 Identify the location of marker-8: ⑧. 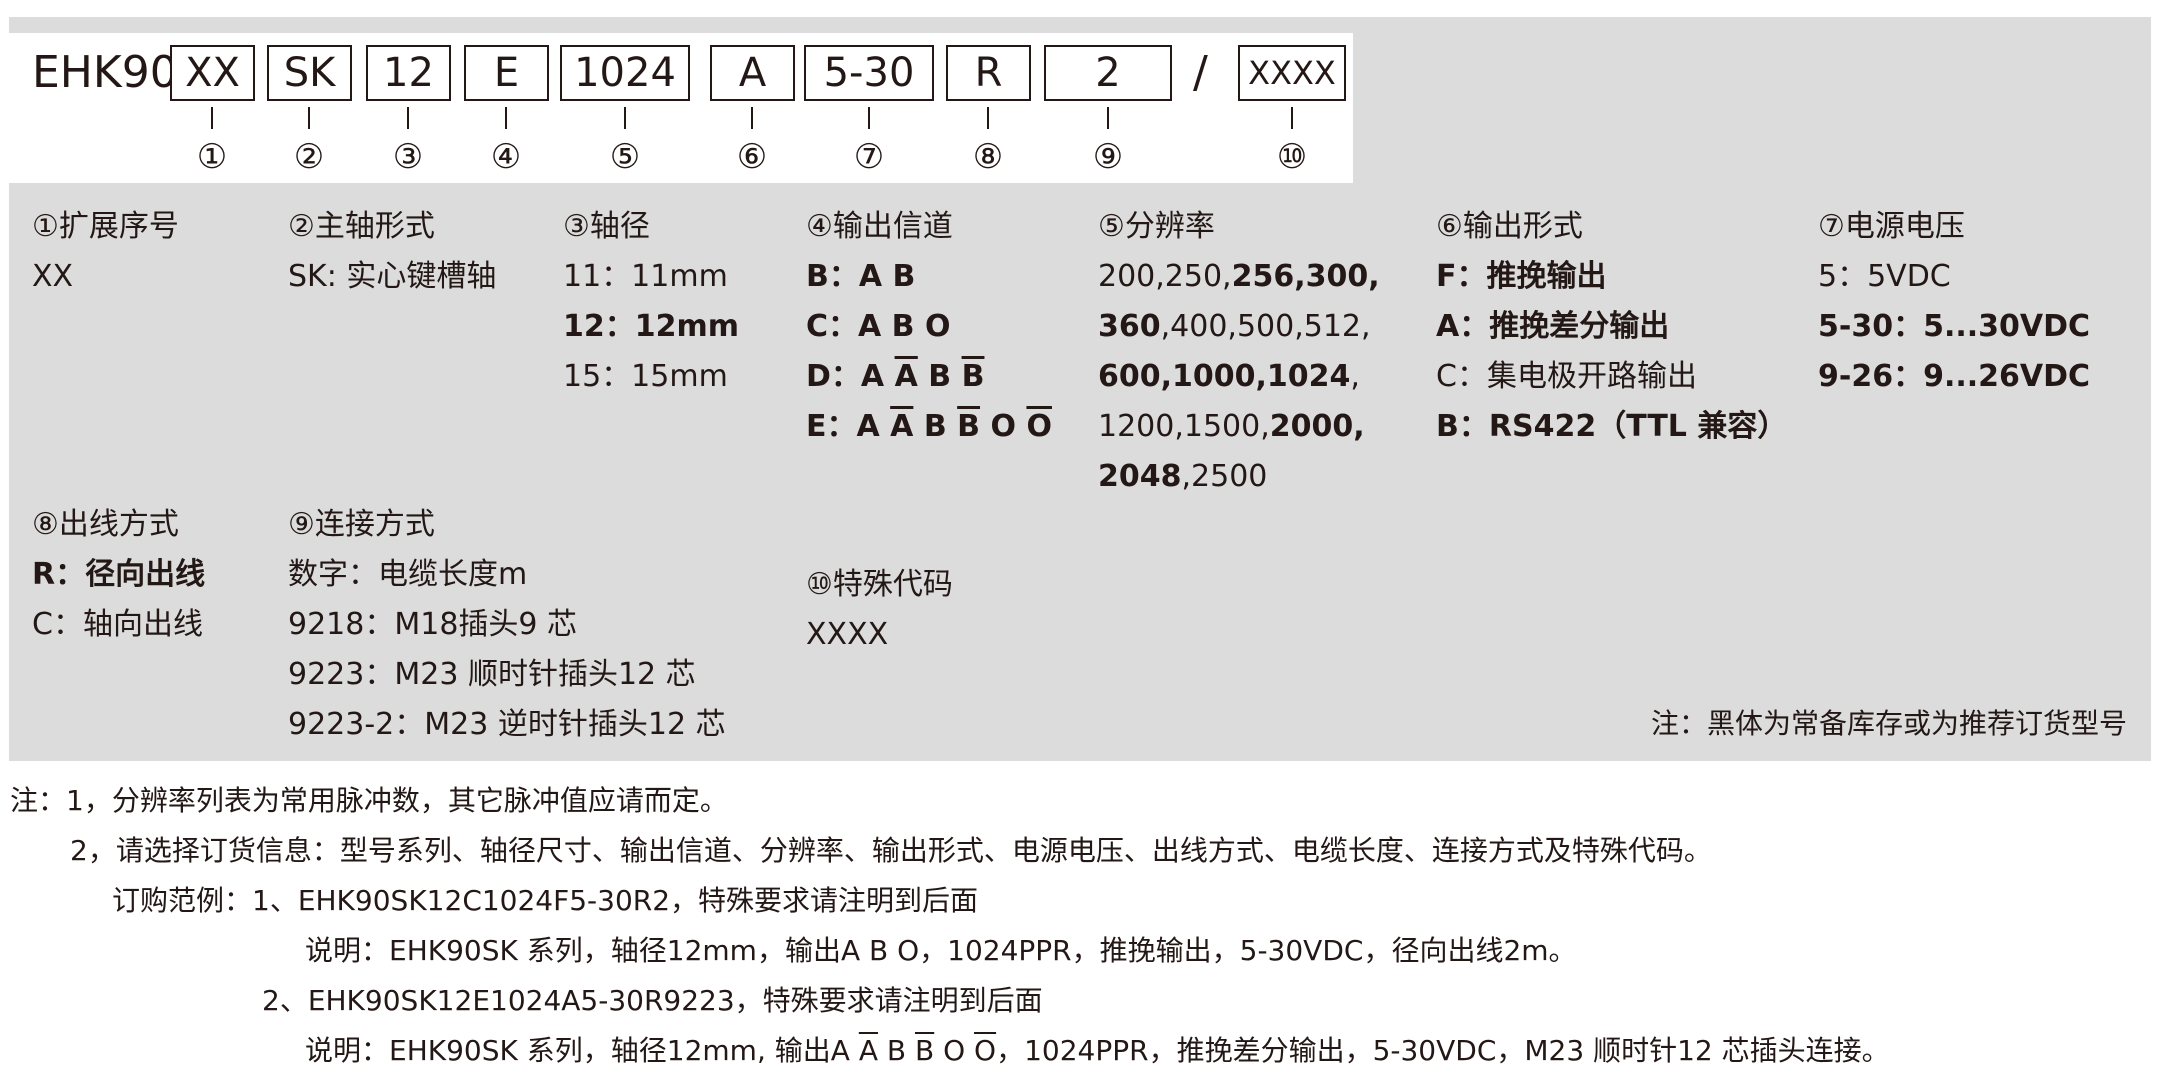
(988, 157).